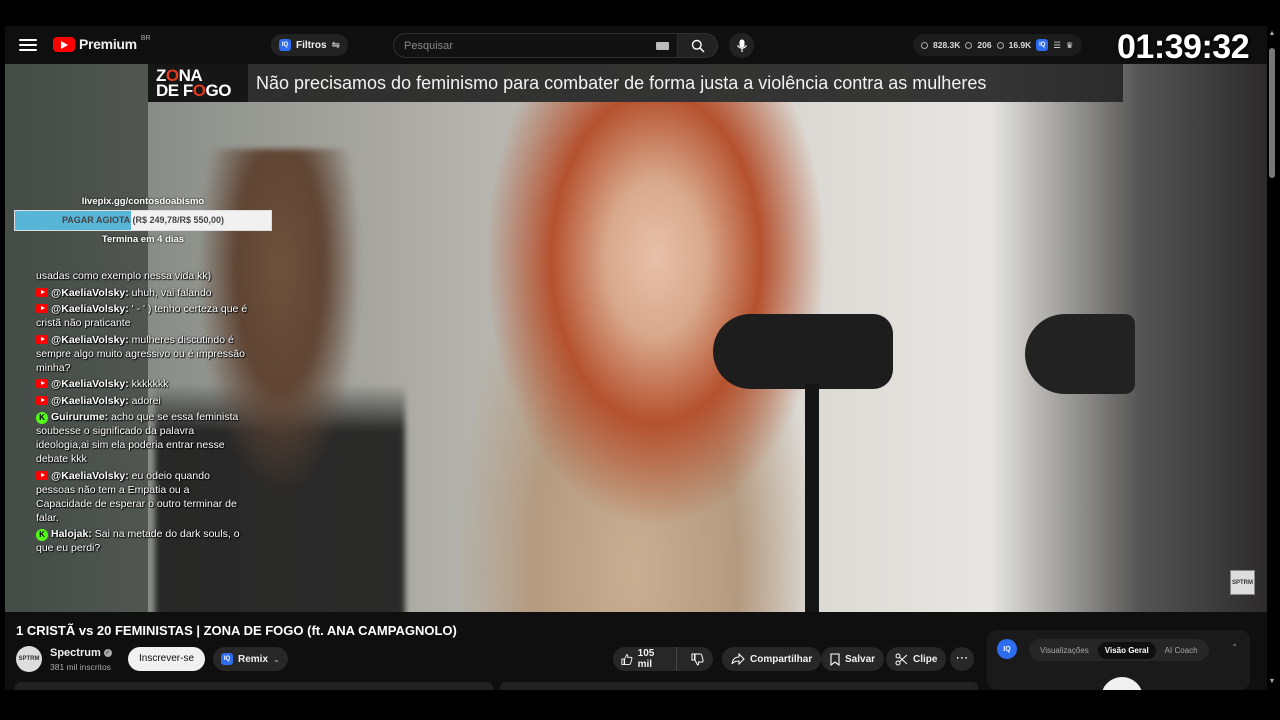  What do you see at coordinates (781, 659) in the screenshot?
I see `share-label: Compartilhar` at bounding box center [781, 659].